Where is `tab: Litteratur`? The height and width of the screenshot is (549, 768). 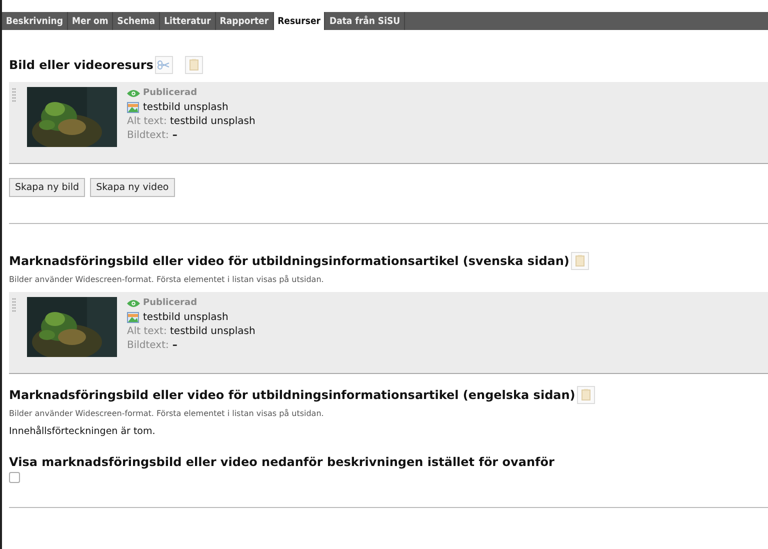
tab: Litteratur is located at coordinates (188, 21).